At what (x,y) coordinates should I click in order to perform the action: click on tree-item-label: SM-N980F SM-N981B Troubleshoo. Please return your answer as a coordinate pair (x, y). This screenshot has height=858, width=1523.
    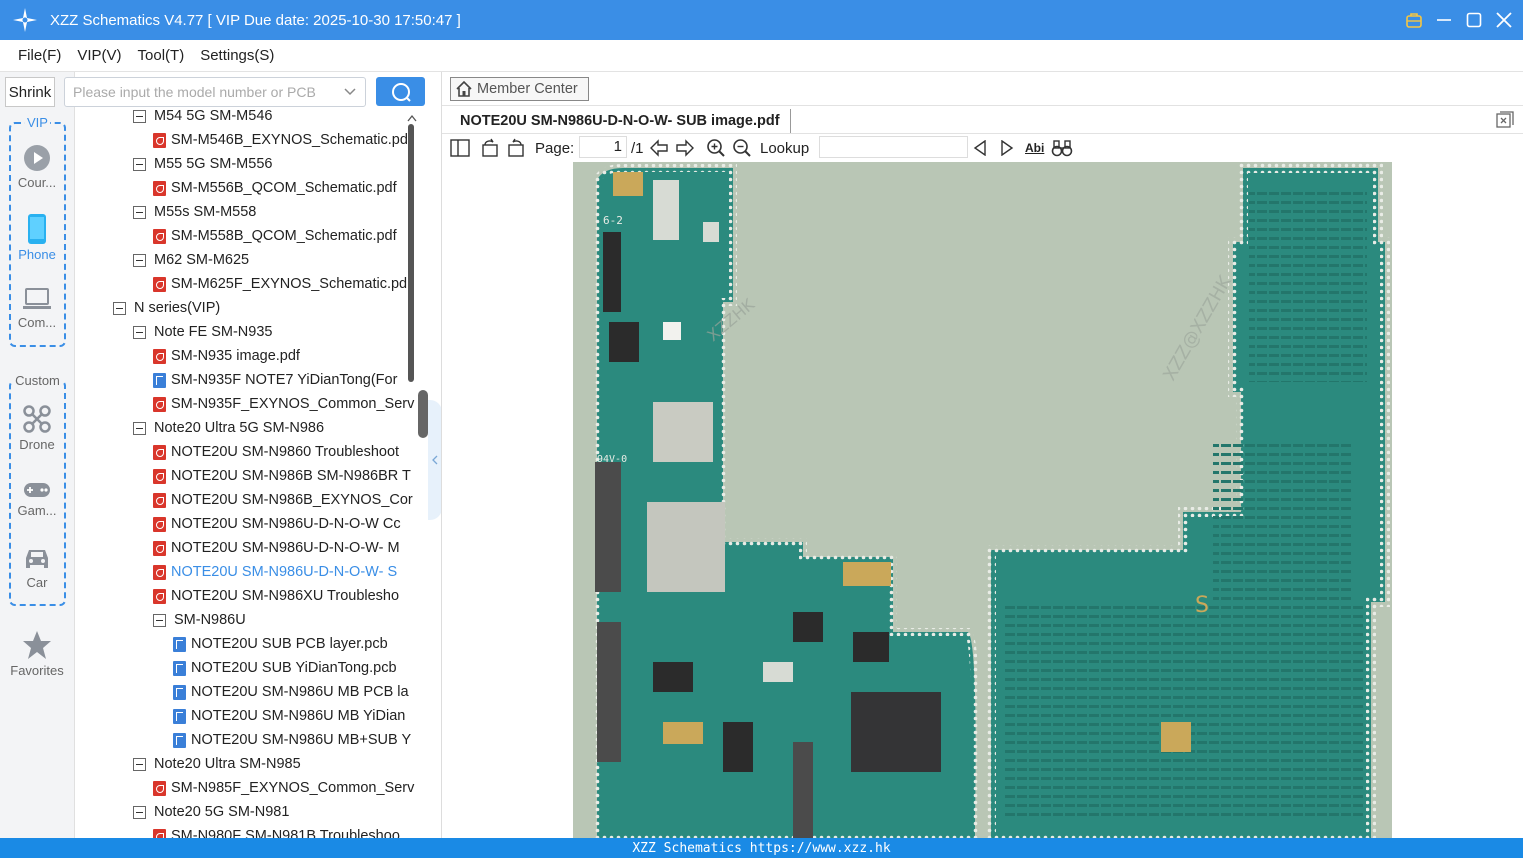
    Looking at the image, I should click on (285, 833).